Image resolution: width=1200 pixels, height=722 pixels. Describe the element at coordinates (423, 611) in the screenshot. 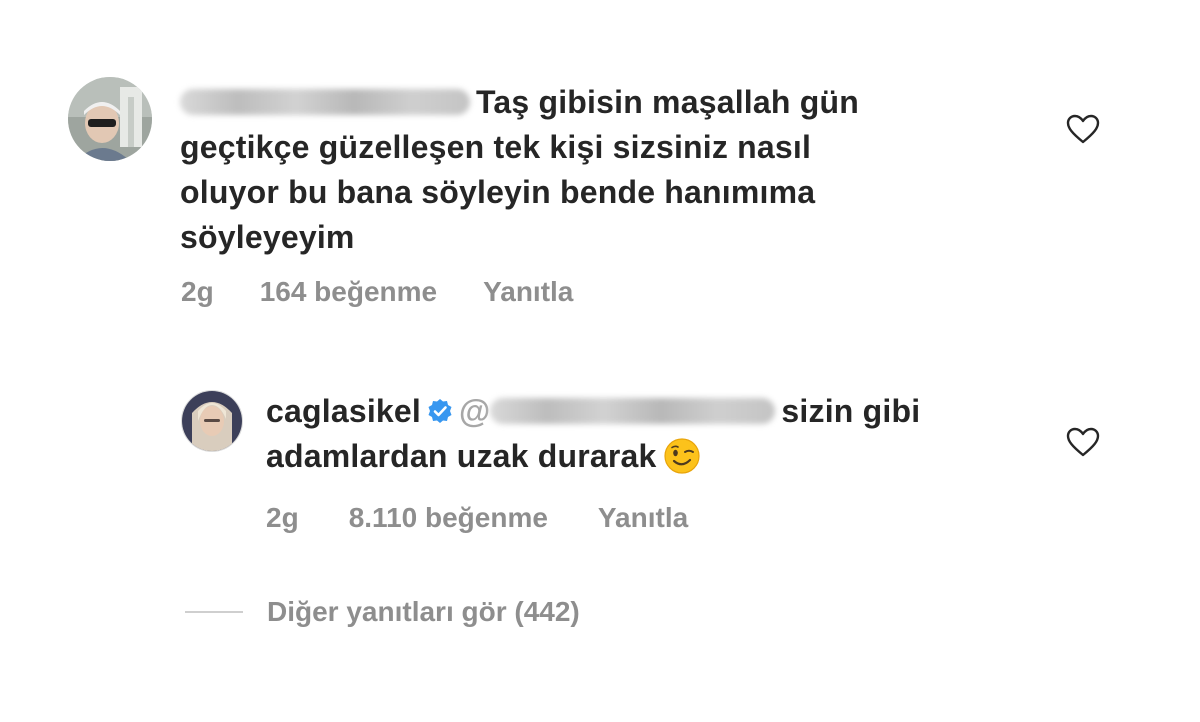

I see `view-more-replies-label: Diğer yanıtları gör (442)` at that location.